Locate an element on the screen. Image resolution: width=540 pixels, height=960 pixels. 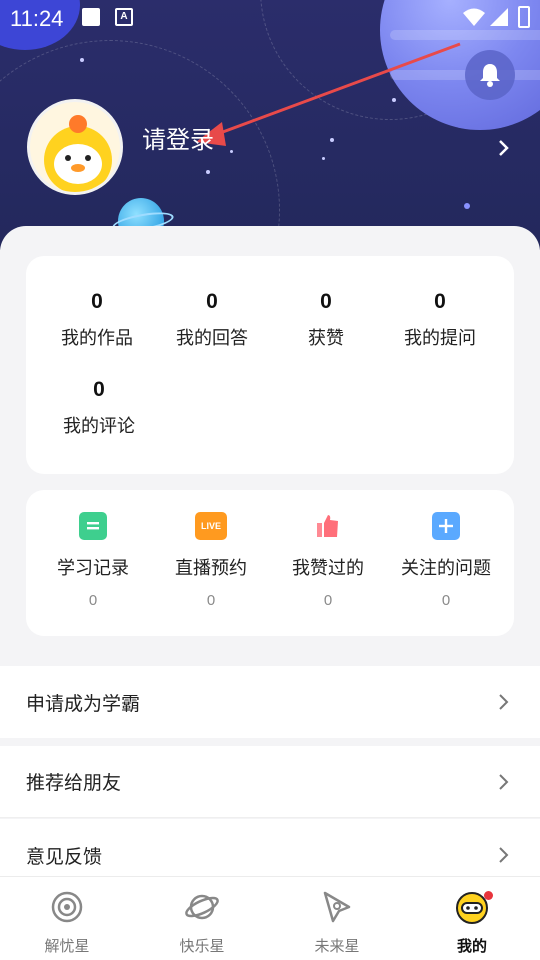
tab-kuailexing: 快乐星 is located at coordinates (202, 922).